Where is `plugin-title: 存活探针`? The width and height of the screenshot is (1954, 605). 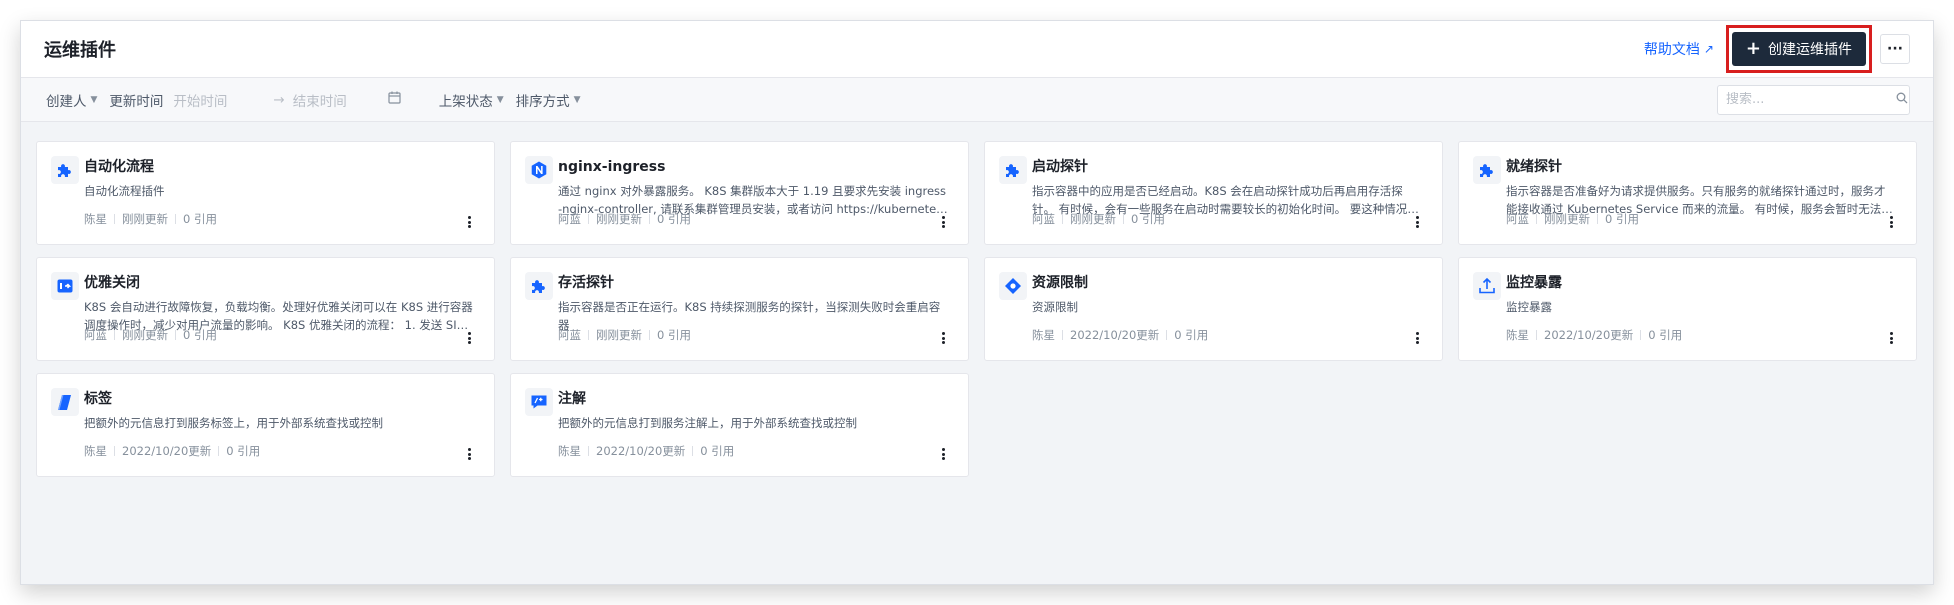
plugin-title: 存活探针 is located at coordinates (586, 283).